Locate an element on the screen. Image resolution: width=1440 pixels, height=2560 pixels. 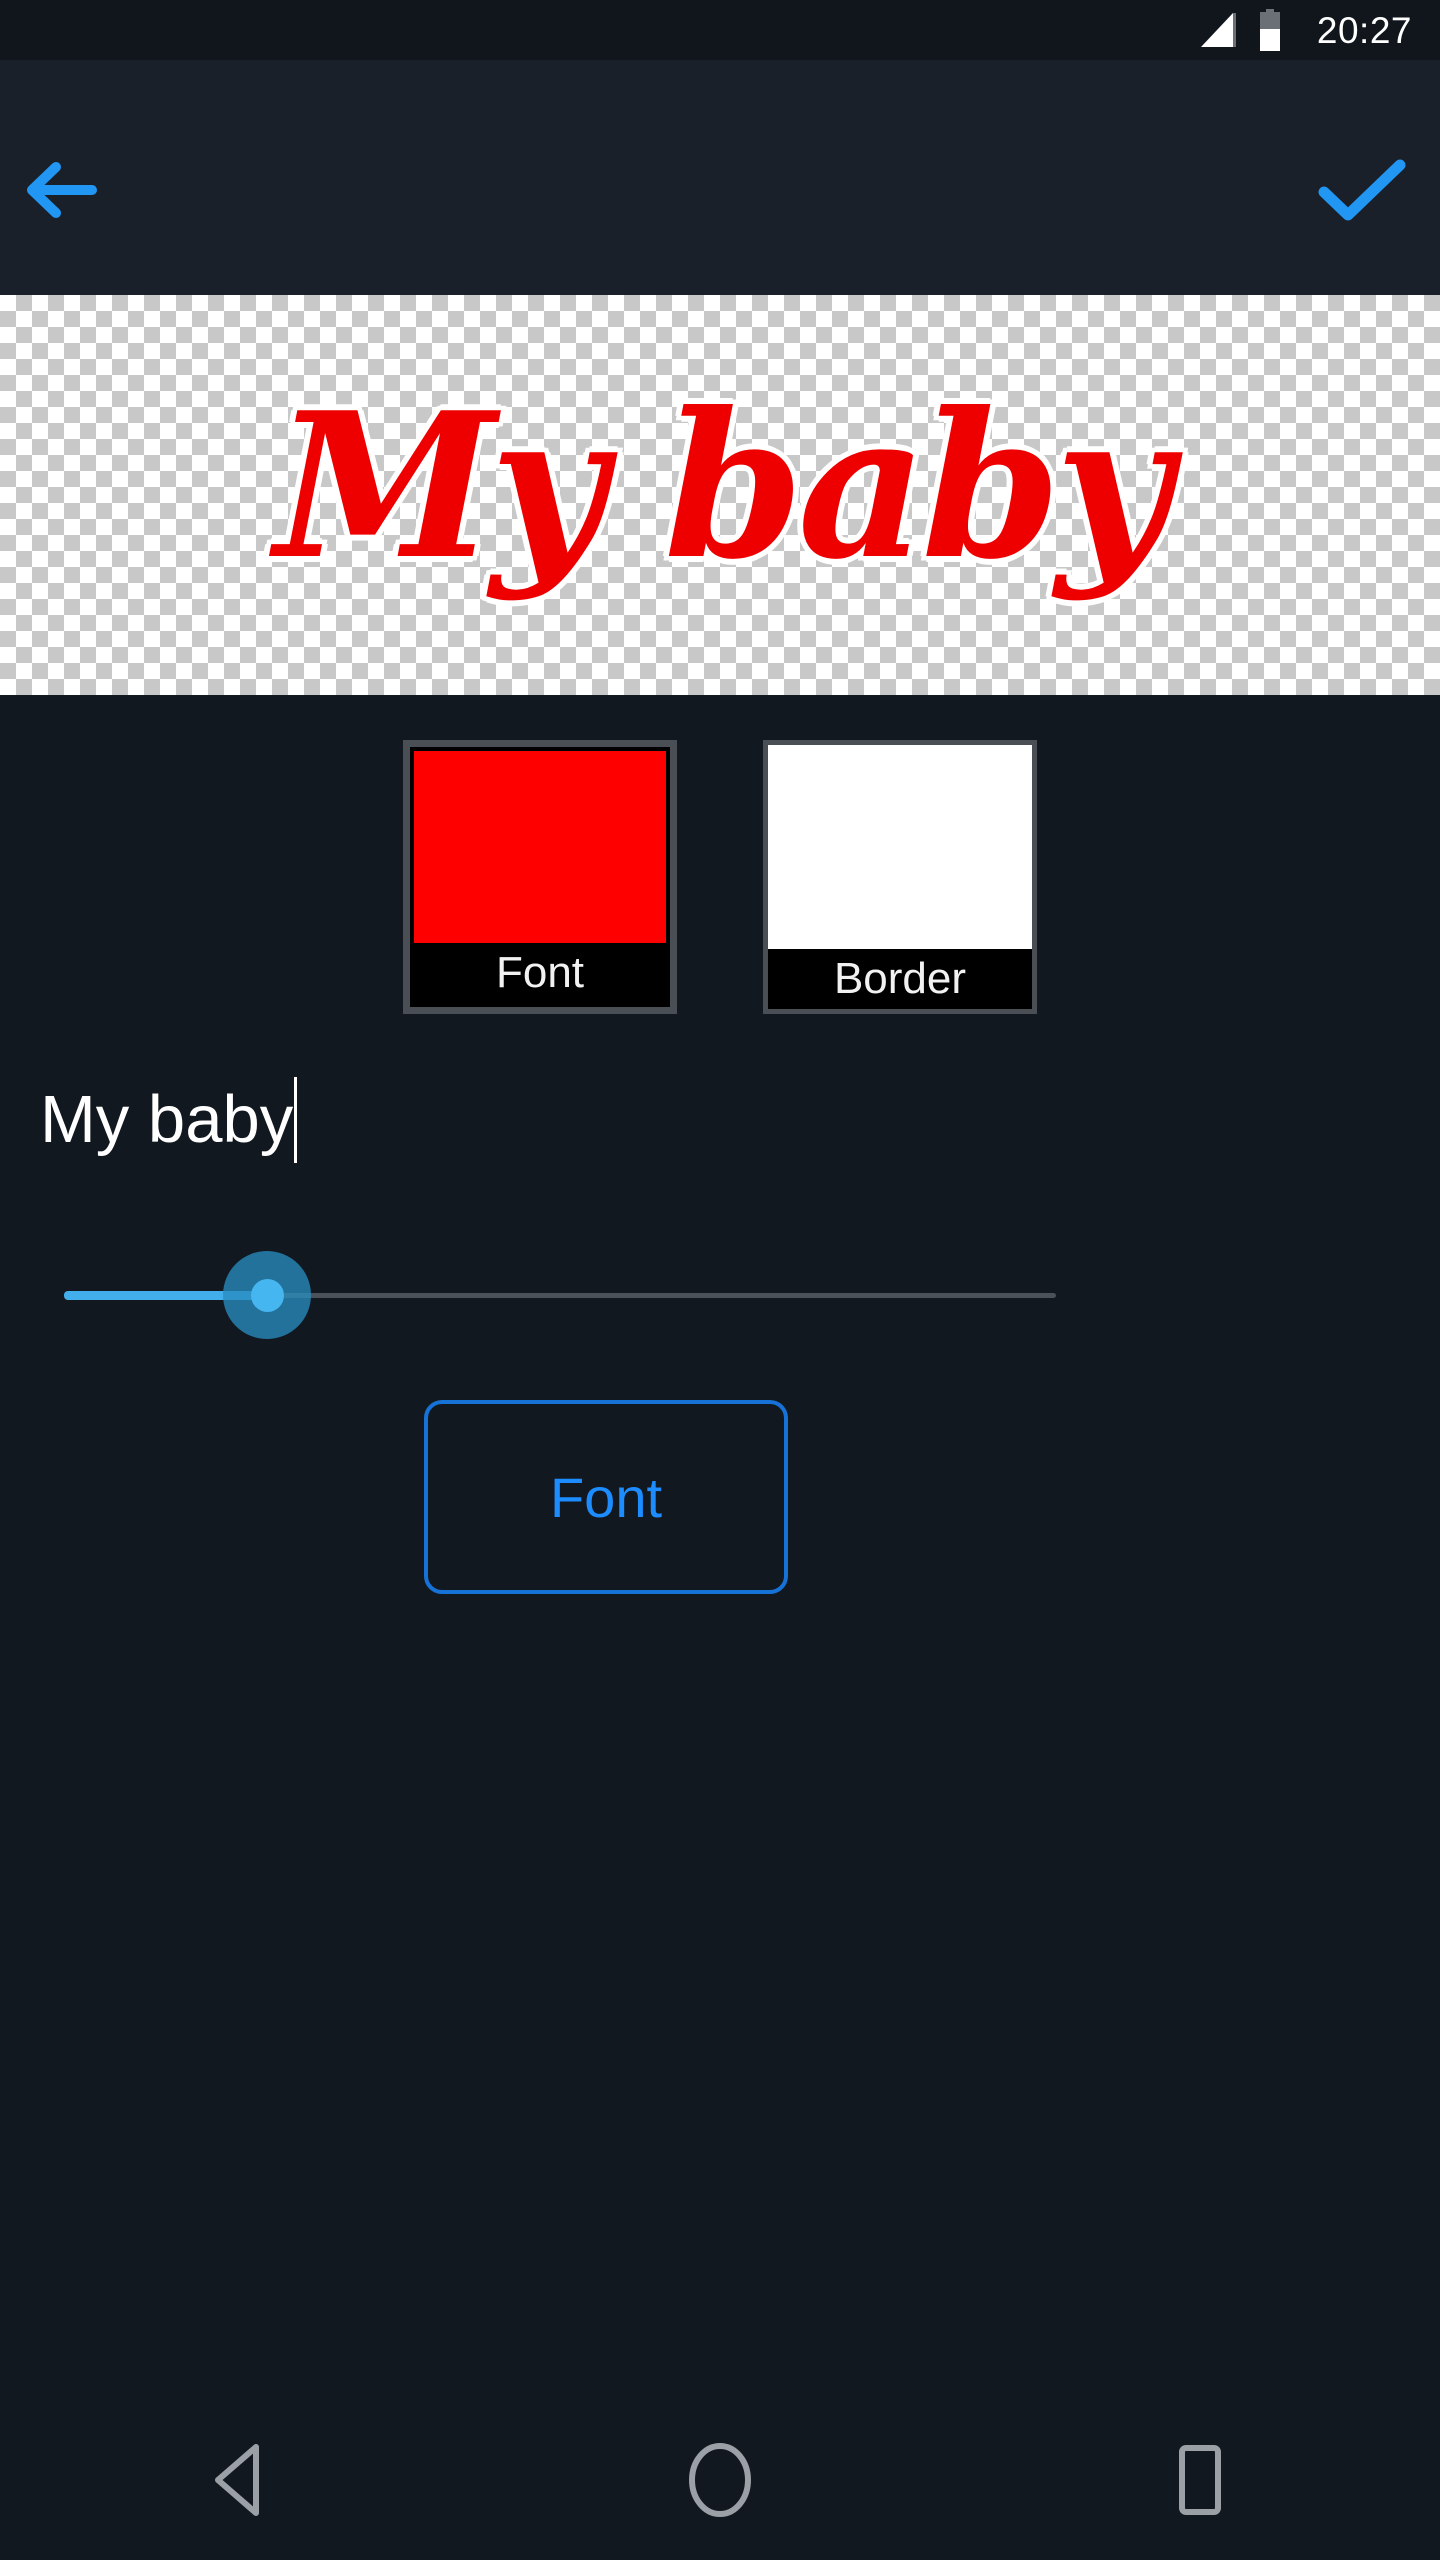
check-icon is located at coordinates (1362, 190).